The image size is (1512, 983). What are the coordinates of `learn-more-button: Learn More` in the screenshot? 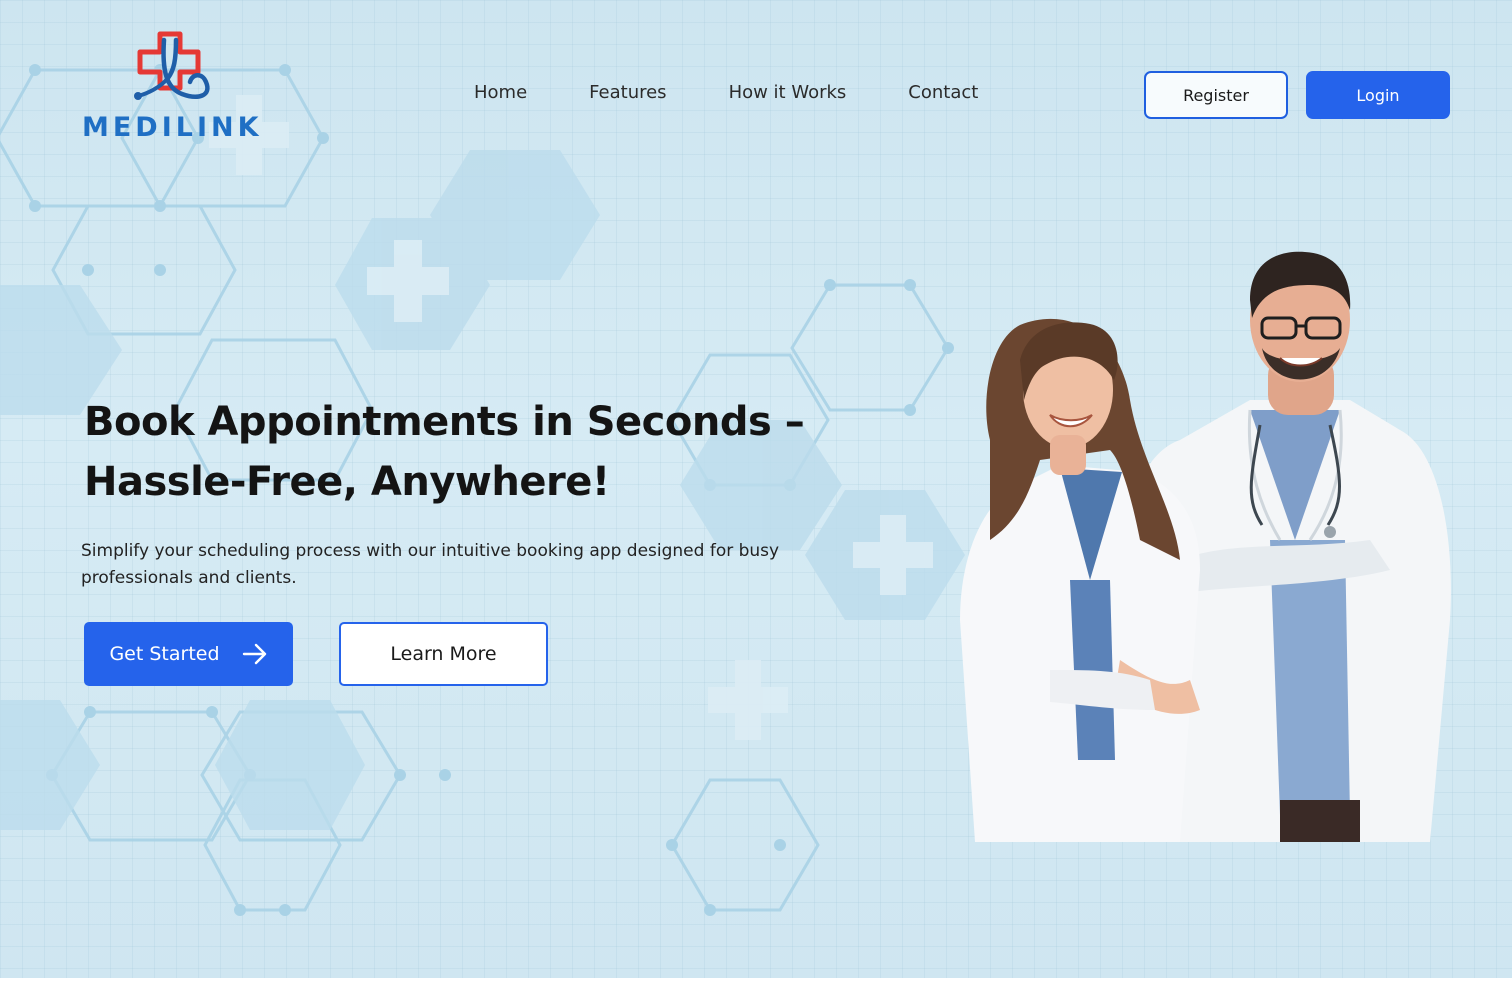 It's located at (443, 654).